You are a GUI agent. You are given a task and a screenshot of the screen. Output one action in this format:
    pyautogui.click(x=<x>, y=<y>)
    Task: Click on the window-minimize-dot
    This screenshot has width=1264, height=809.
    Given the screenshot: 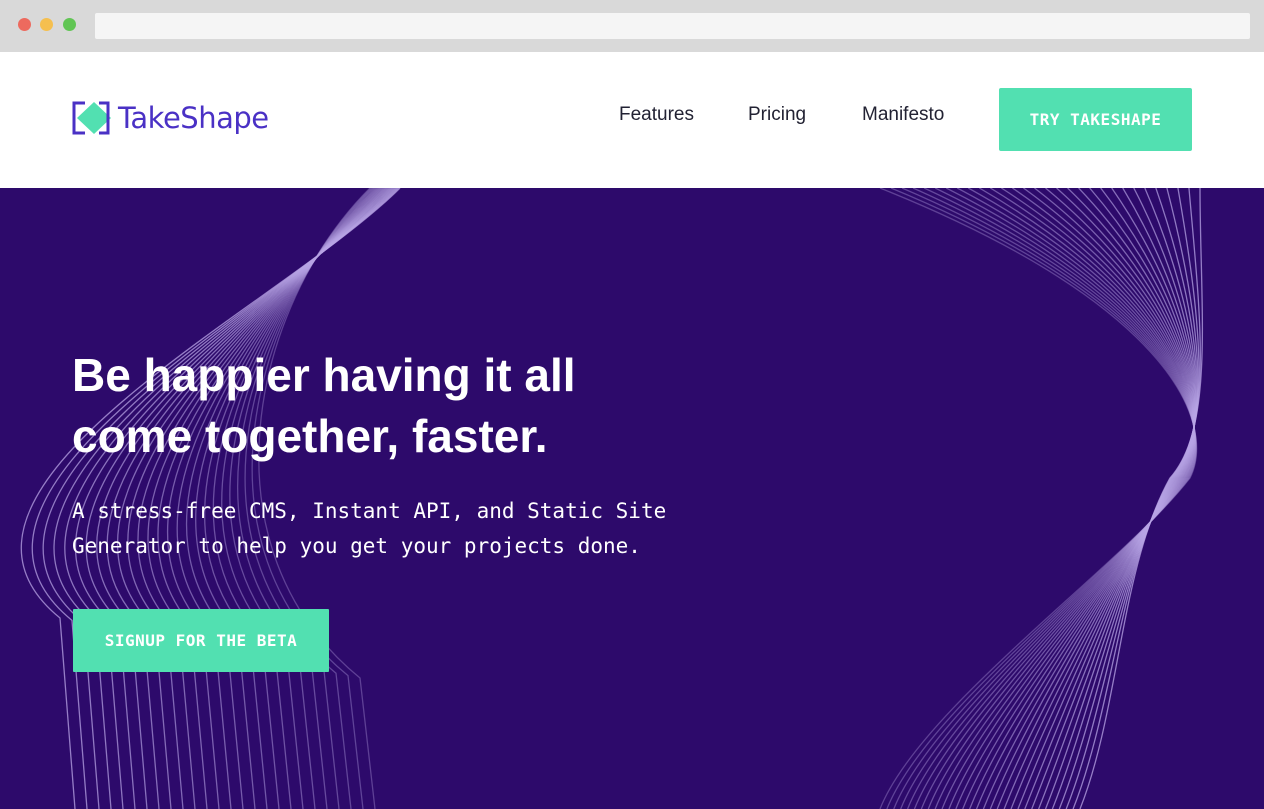 What is the action you would take?
    pyautogui.click(x=46, y=24)
    